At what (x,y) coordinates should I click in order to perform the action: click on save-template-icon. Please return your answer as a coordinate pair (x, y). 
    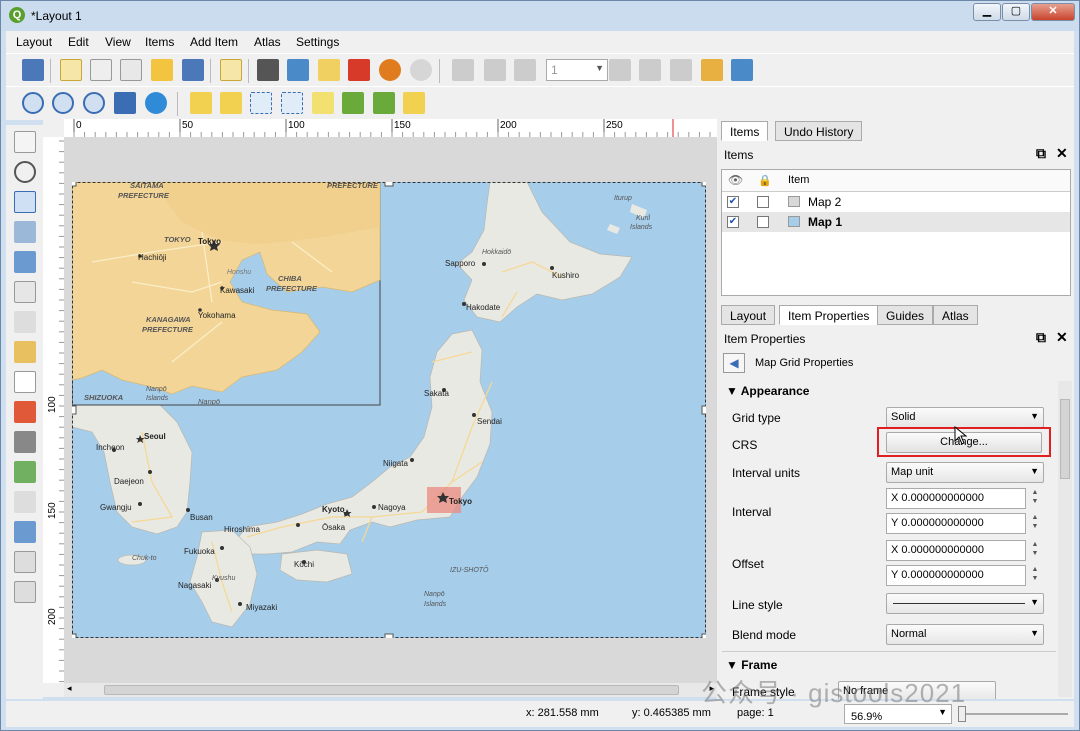
    Looking at the image, I should click on (193, 70).